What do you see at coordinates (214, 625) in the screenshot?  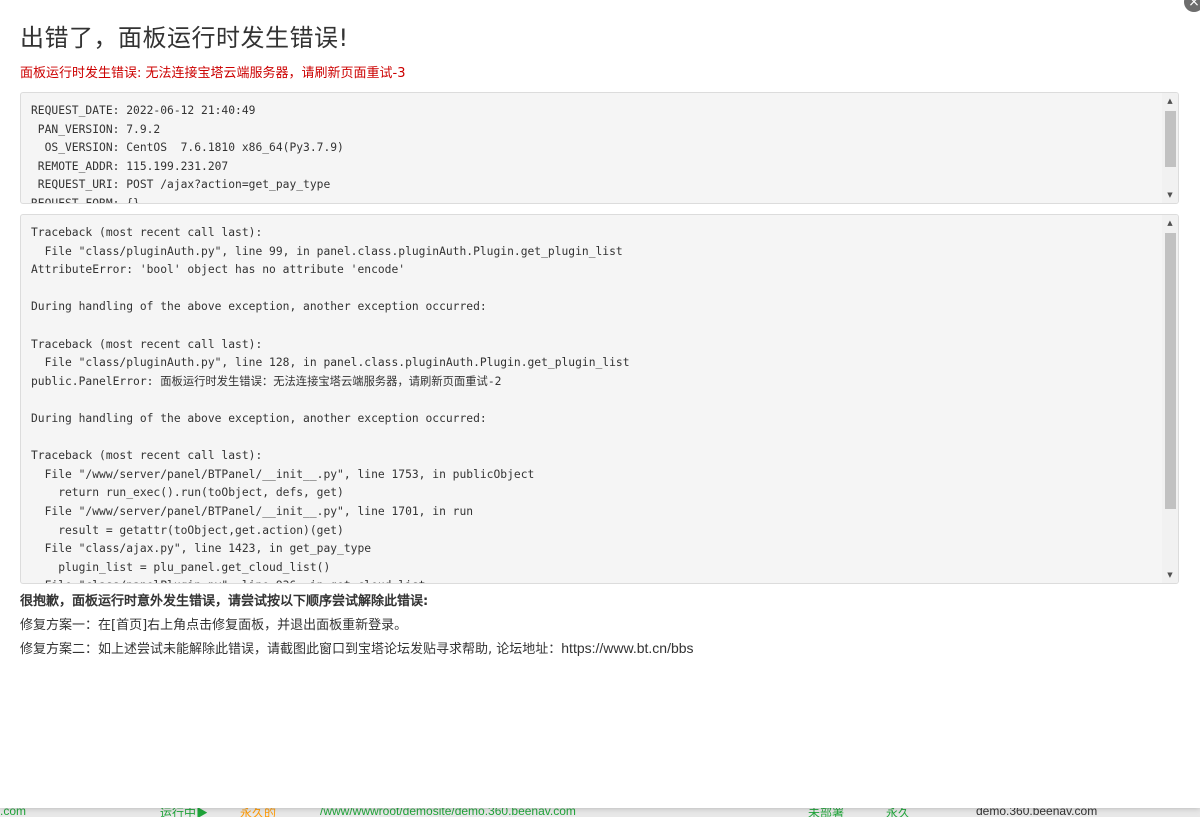 I see `fix-option-one: 修复方案一：在[首页]右上角点击修复面板，并退出面板重新登录。` at bounding box center [214, 625].